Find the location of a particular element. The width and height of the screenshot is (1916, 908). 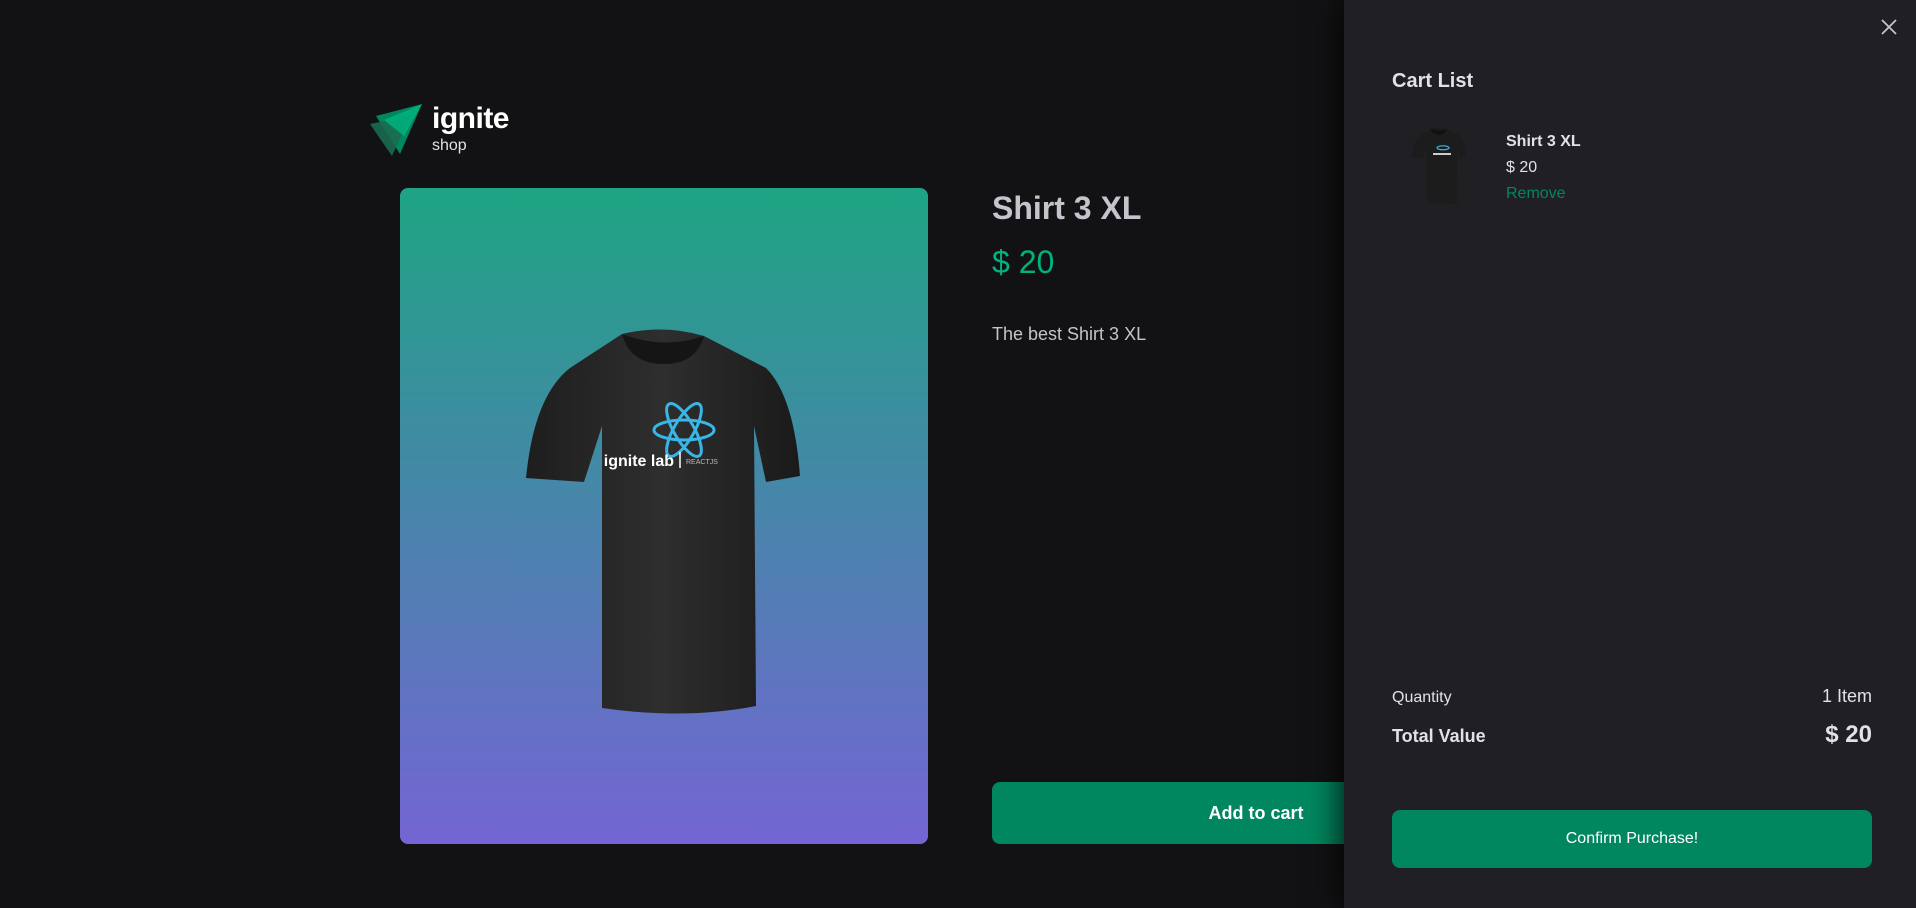

cart-summary: Quantity 1 Item Total Value $ 20 is located at coordinates (1632, 717).